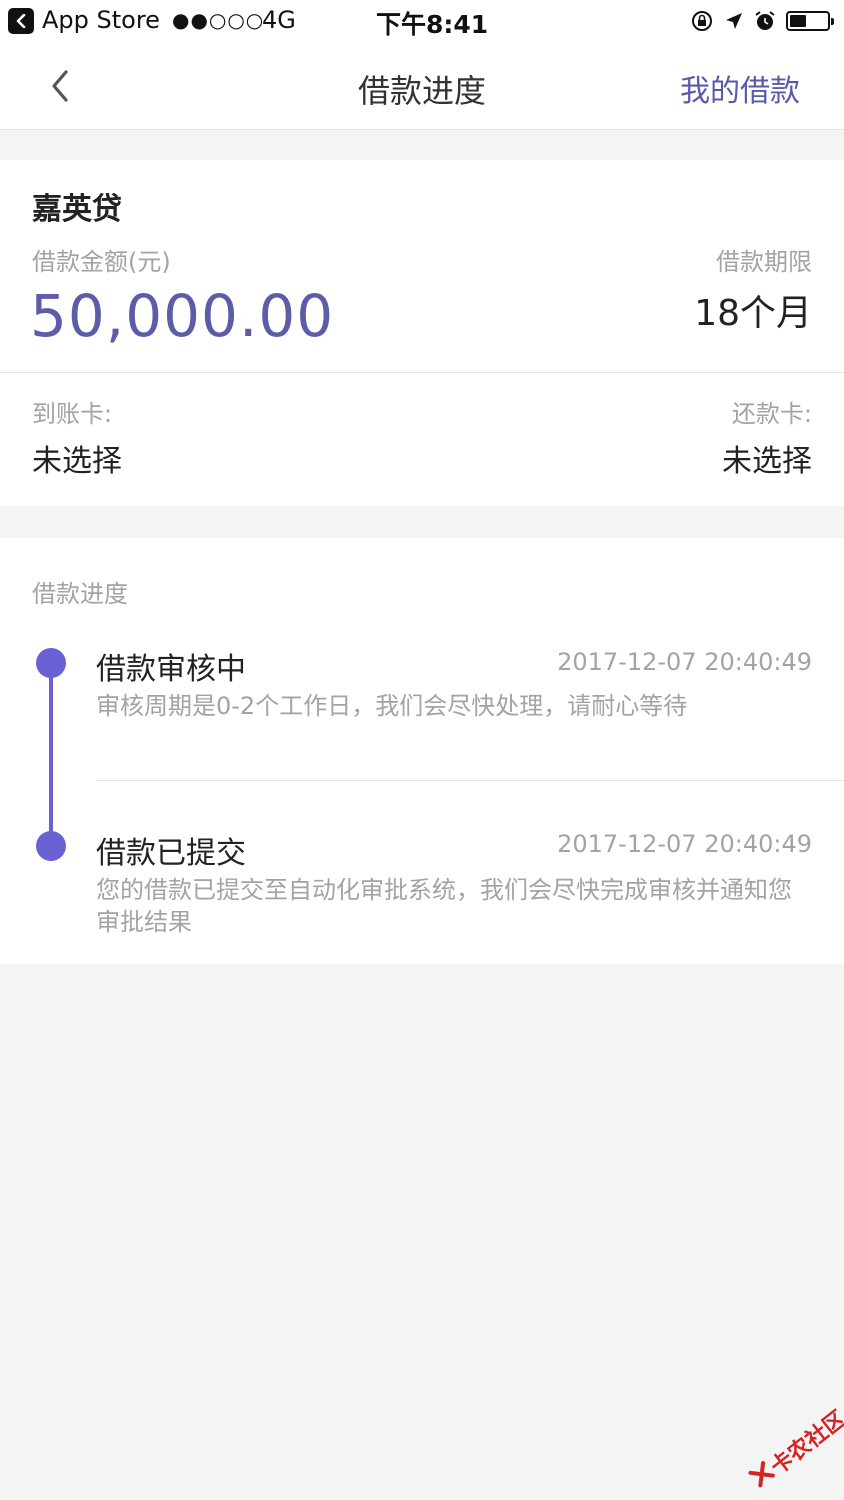 The height and width of the screenshot is (1500, 844). I want to click on step-title: 借款审核中, so click(171, 669).